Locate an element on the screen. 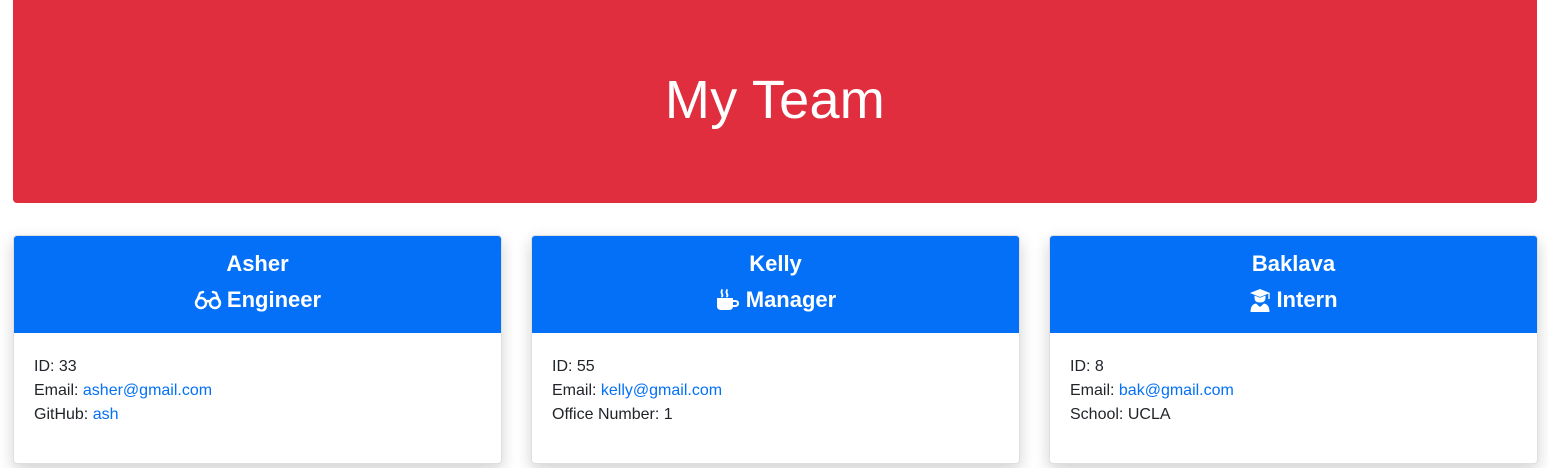 The image size is (1548, 468). id-row: ID: 8 is located at coordinates (1293, 367).